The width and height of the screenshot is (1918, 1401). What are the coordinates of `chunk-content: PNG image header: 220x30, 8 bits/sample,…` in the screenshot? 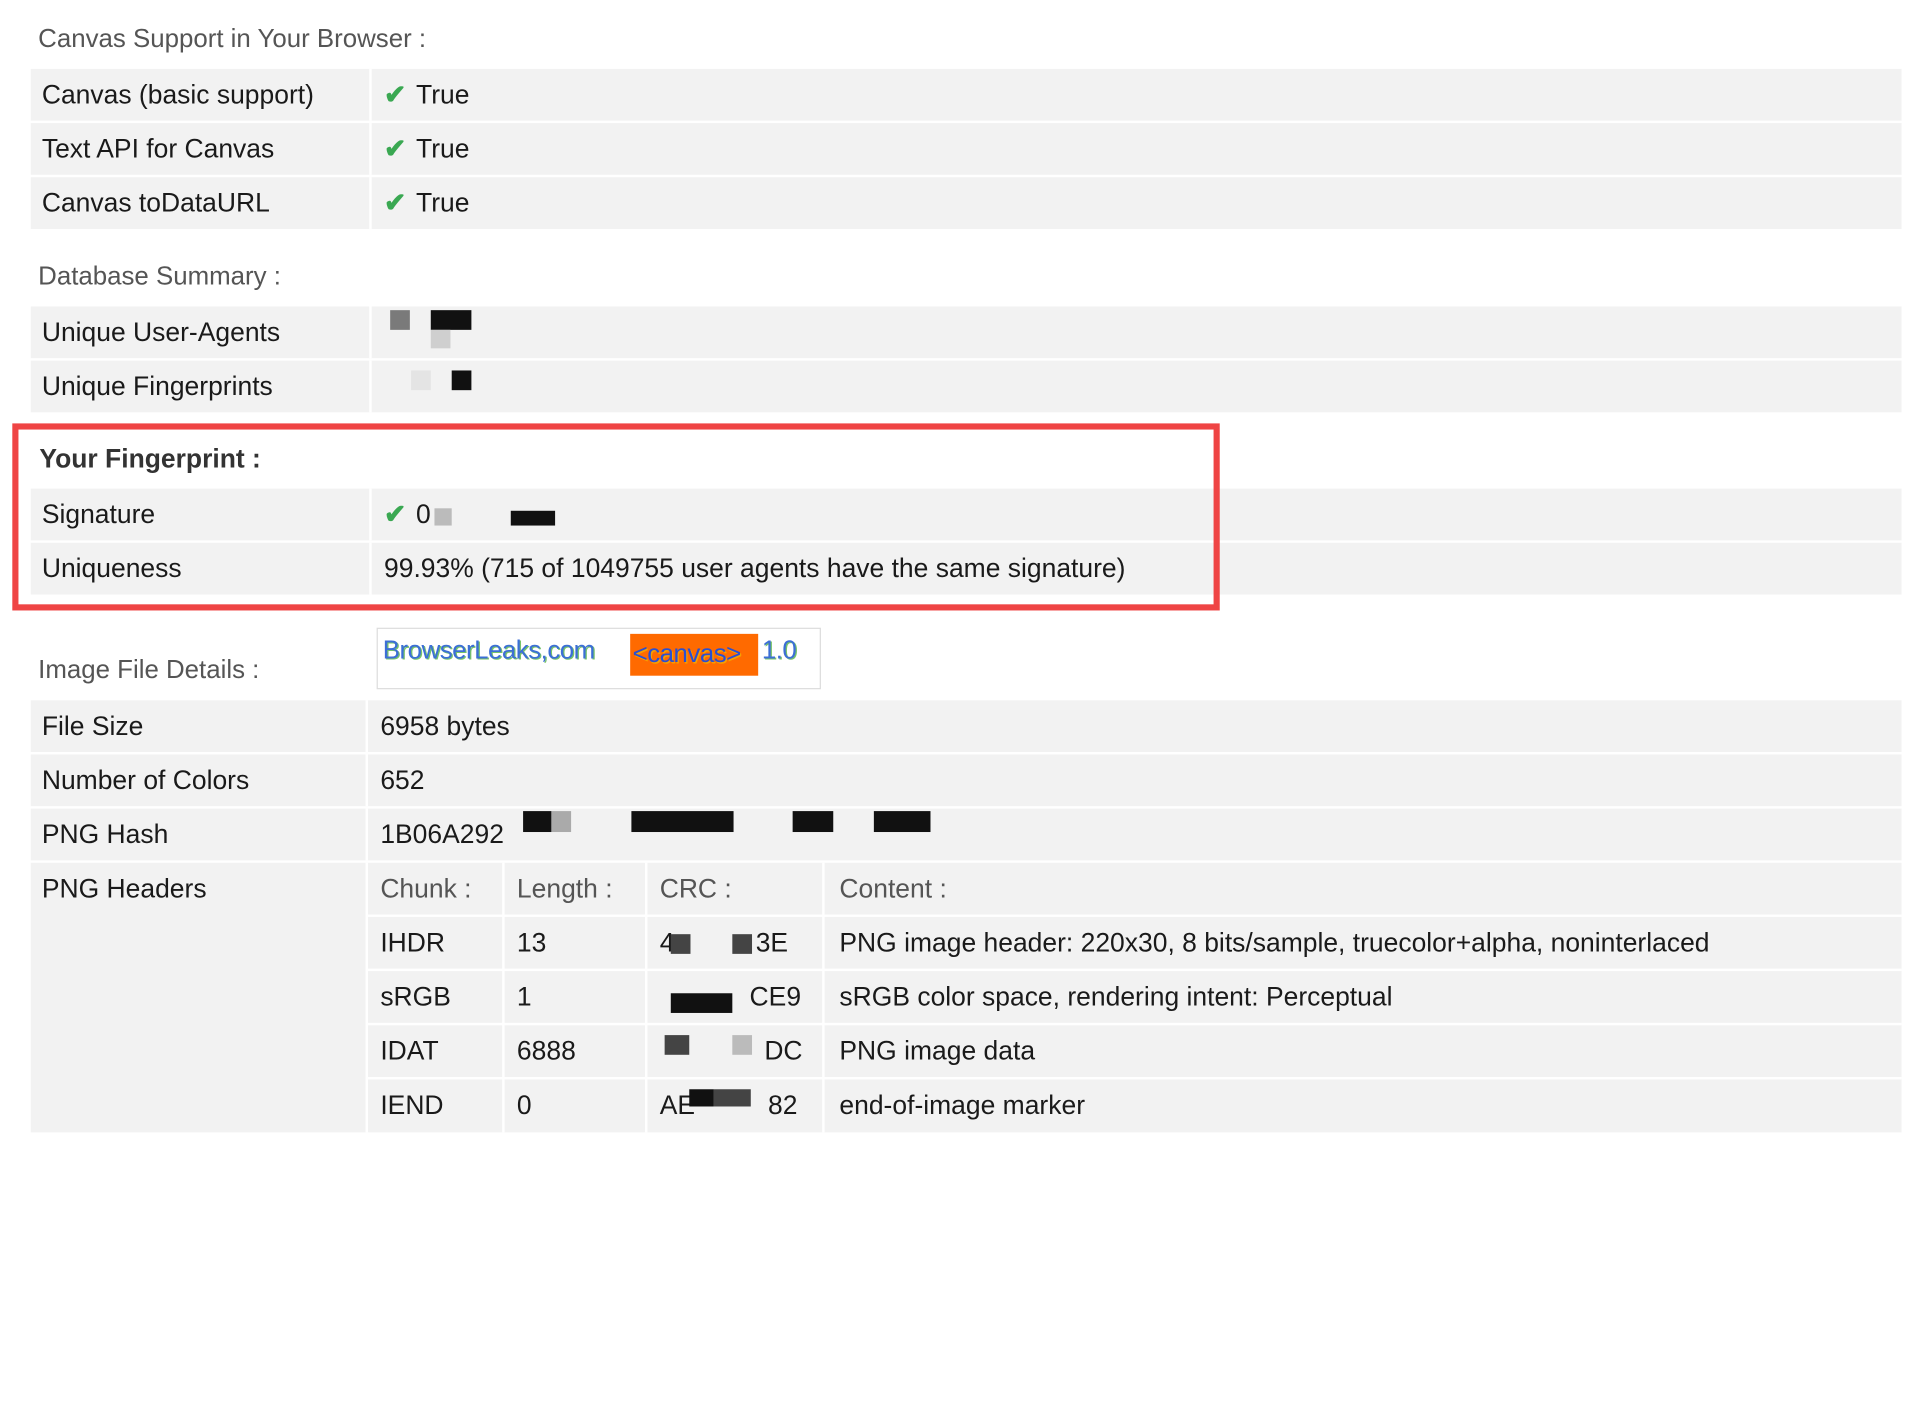 It's located at (1274, 943).